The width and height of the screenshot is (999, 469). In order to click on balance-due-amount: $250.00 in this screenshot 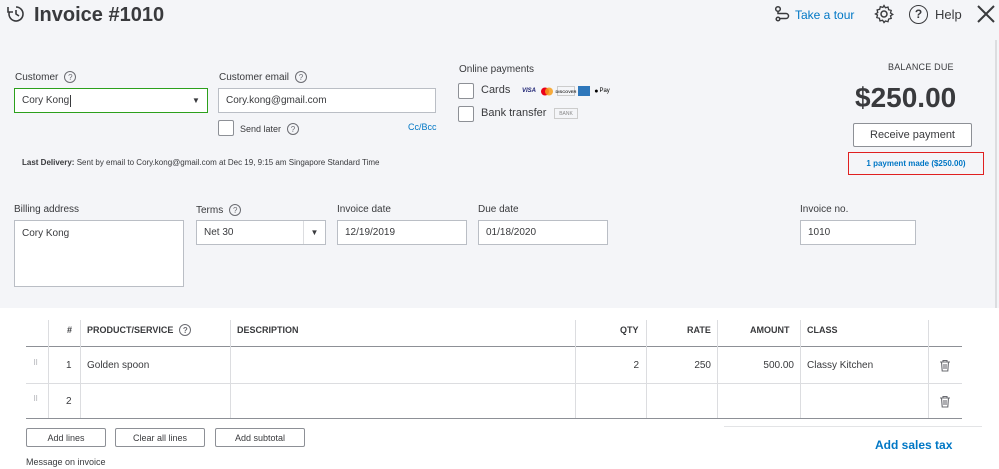, I will do `click(906, 97)`.